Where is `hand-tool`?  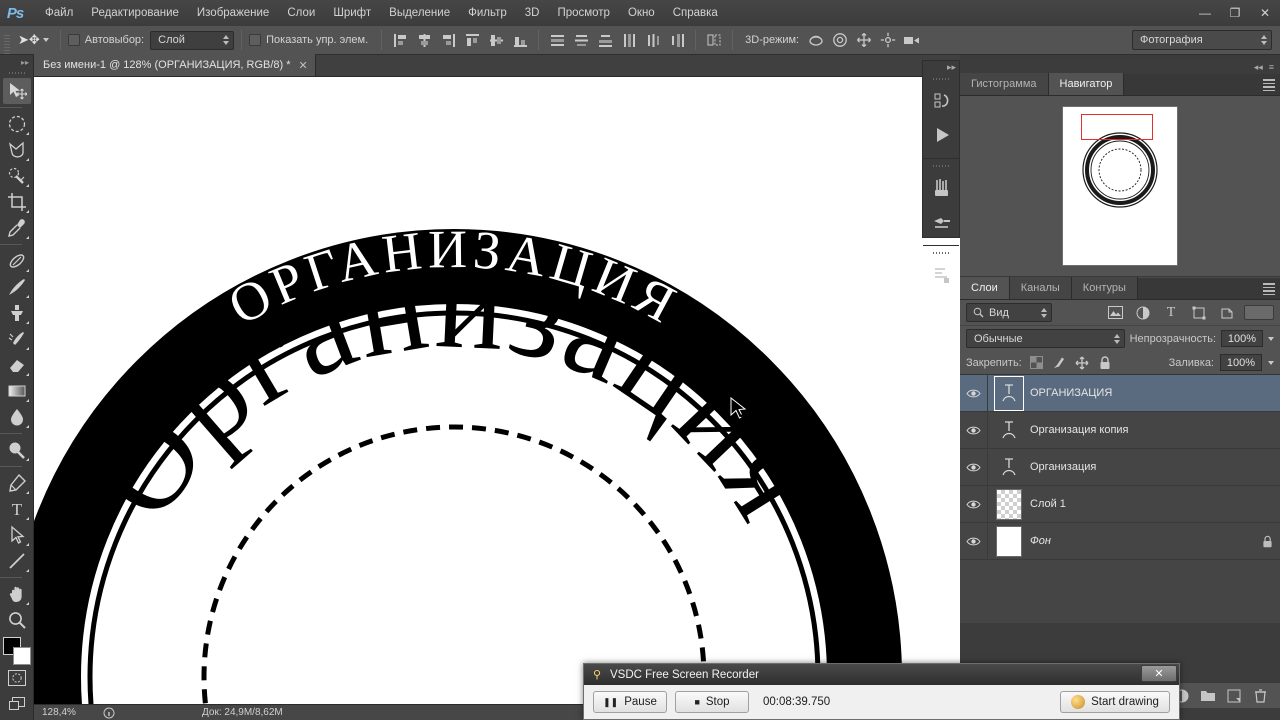 hand-tool is located at coordinates (17, 594).